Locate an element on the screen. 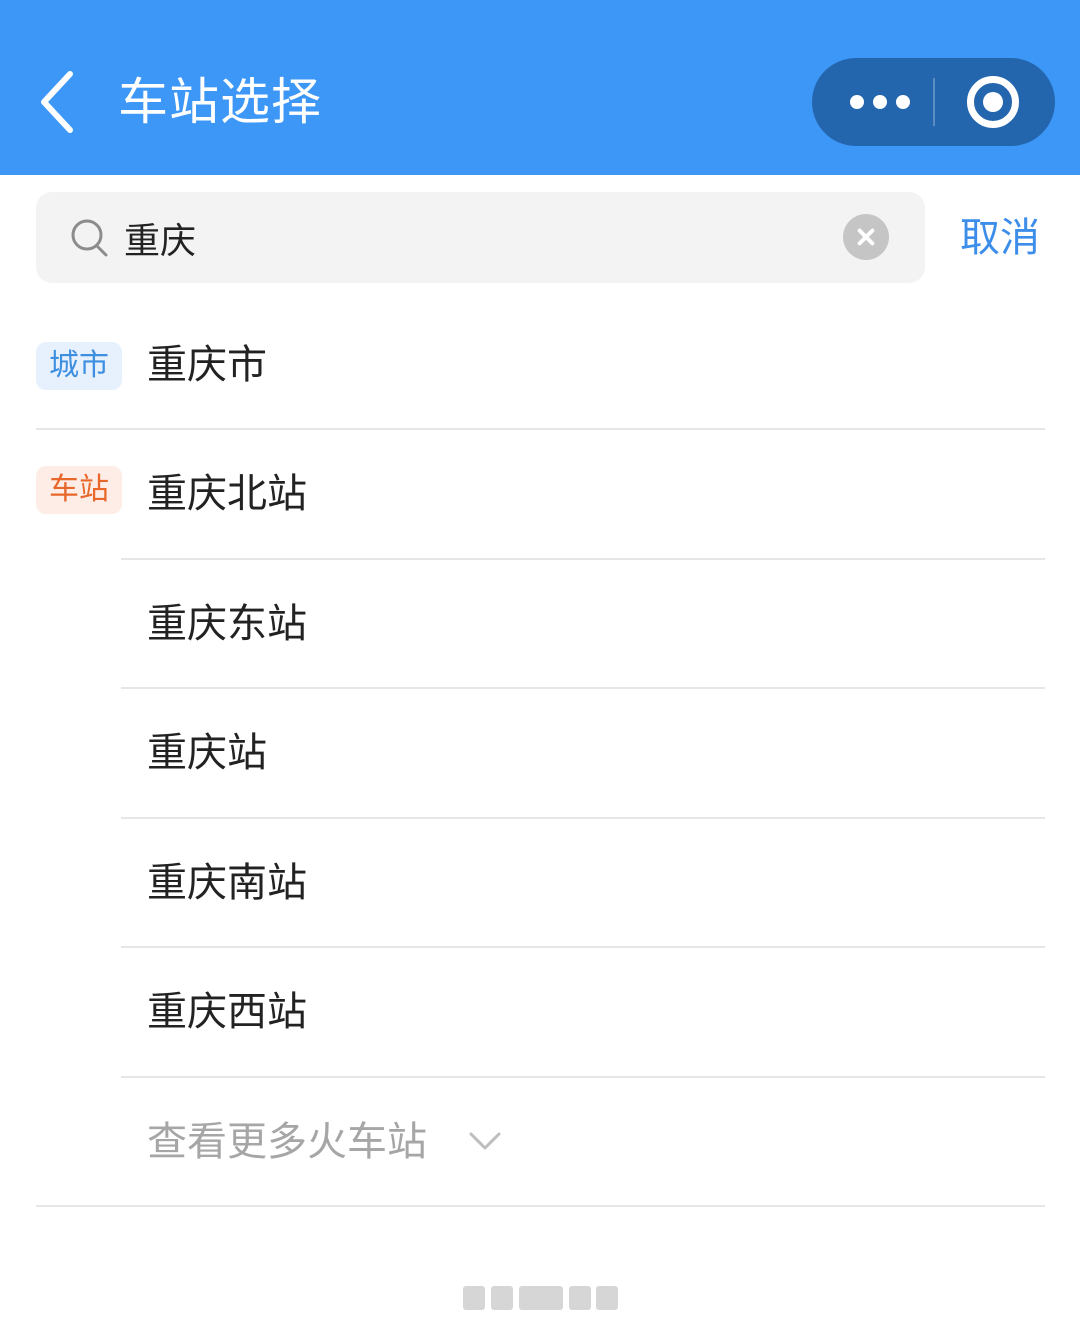  station-name: 重庆南站 is located at coordinates (227, 883).